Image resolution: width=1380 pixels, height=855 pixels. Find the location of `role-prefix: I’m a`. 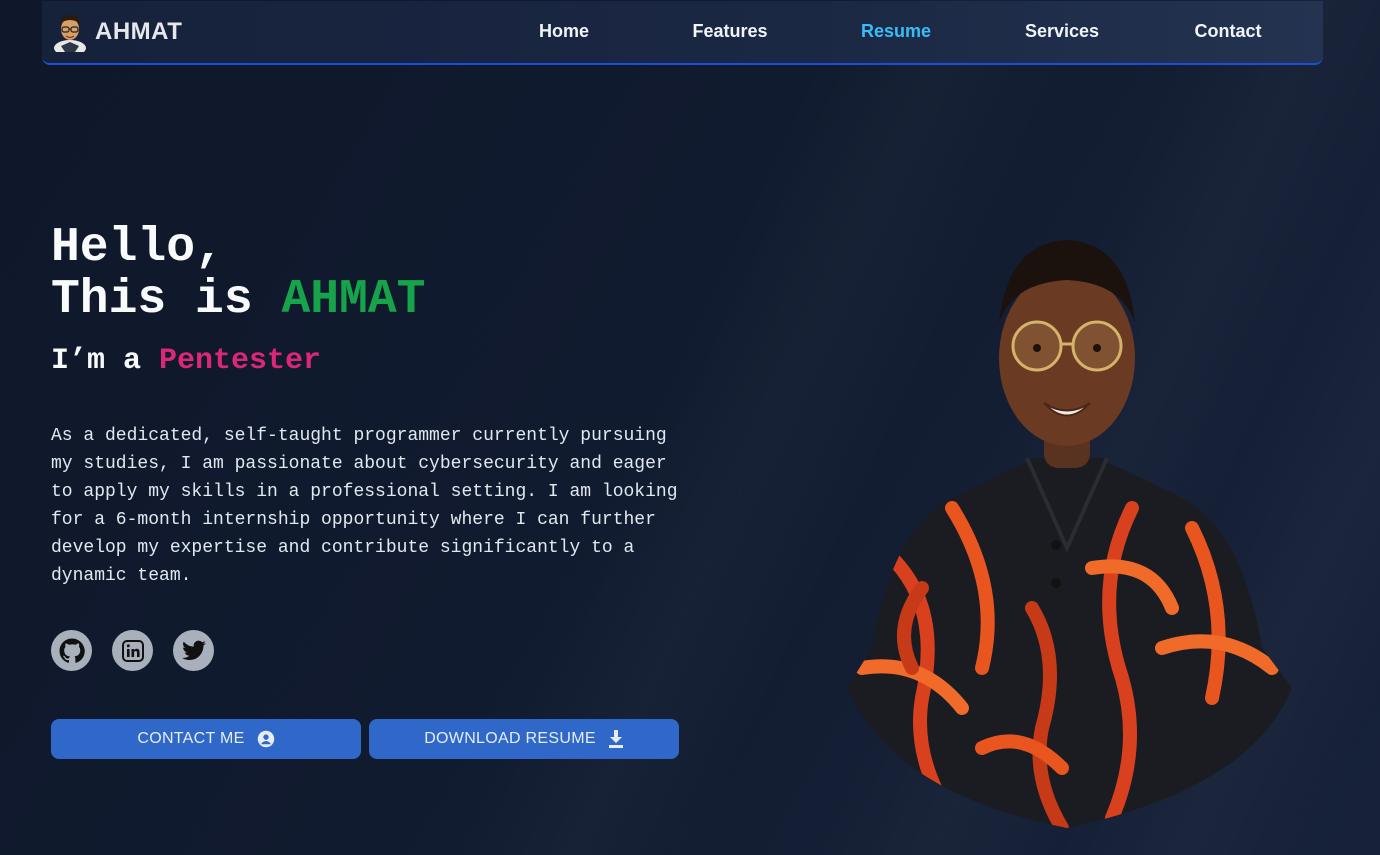

role-prefix: I’m a is located at coordinates (105, 361).